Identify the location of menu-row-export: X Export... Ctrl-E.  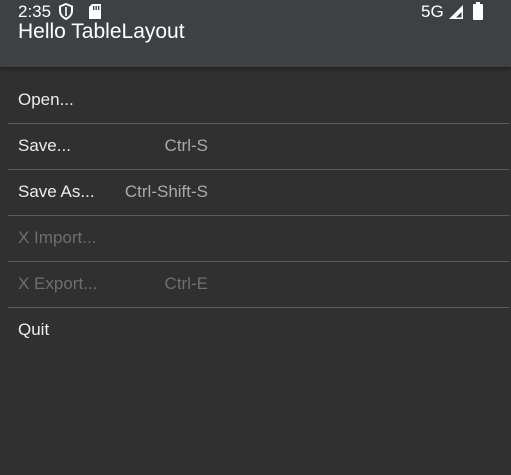
(258, 285).